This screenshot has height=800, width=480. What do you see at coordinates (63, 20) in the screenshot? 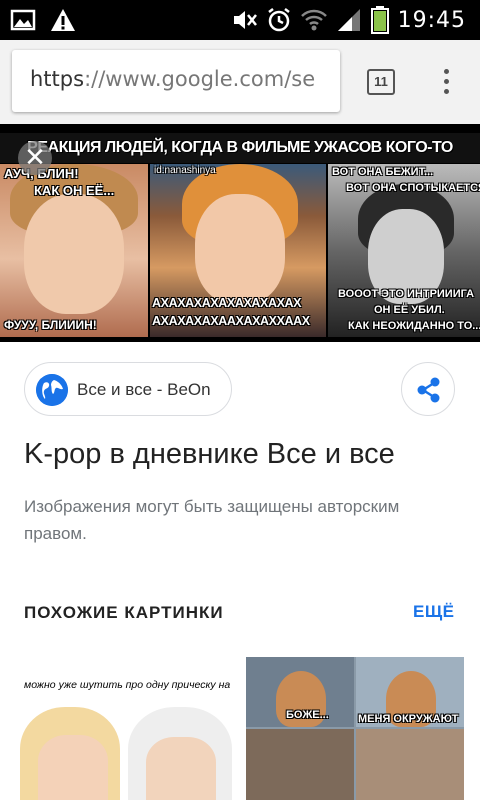
I see `warning-icon` at bounding box center [63, 20].